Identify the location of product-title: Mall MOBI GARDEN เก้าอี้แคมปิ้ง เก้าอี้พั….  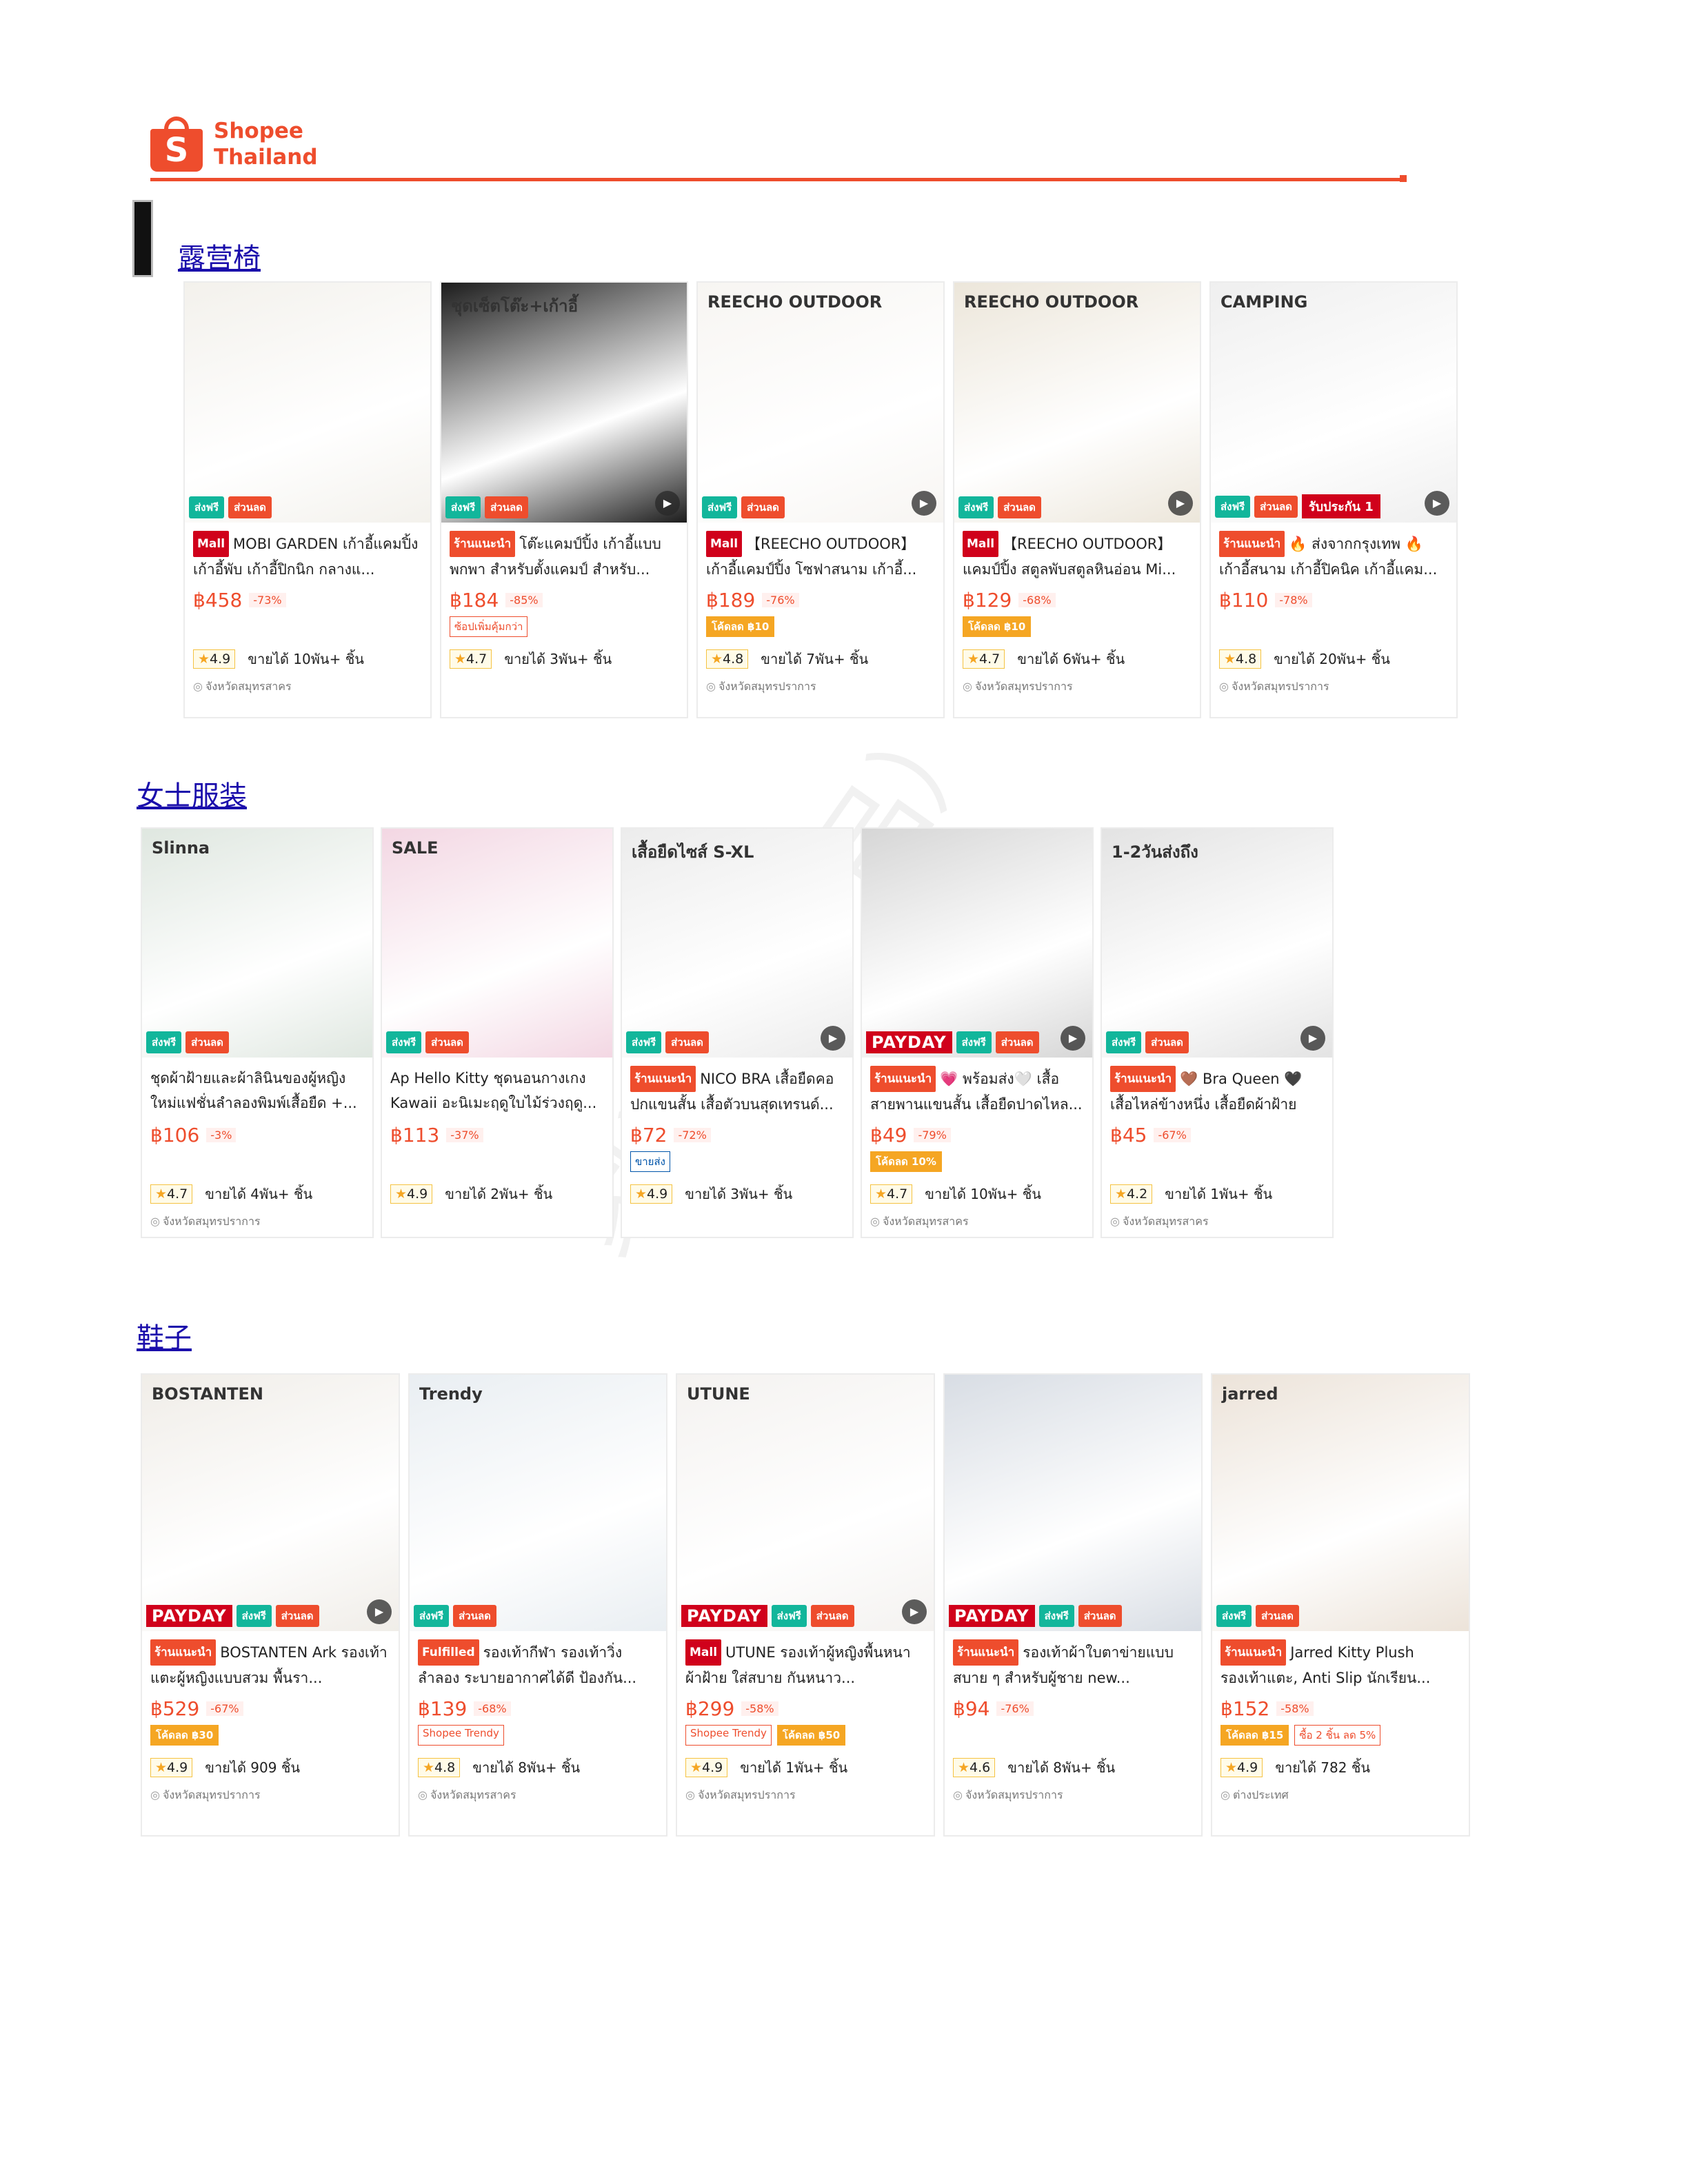
(307, 555).